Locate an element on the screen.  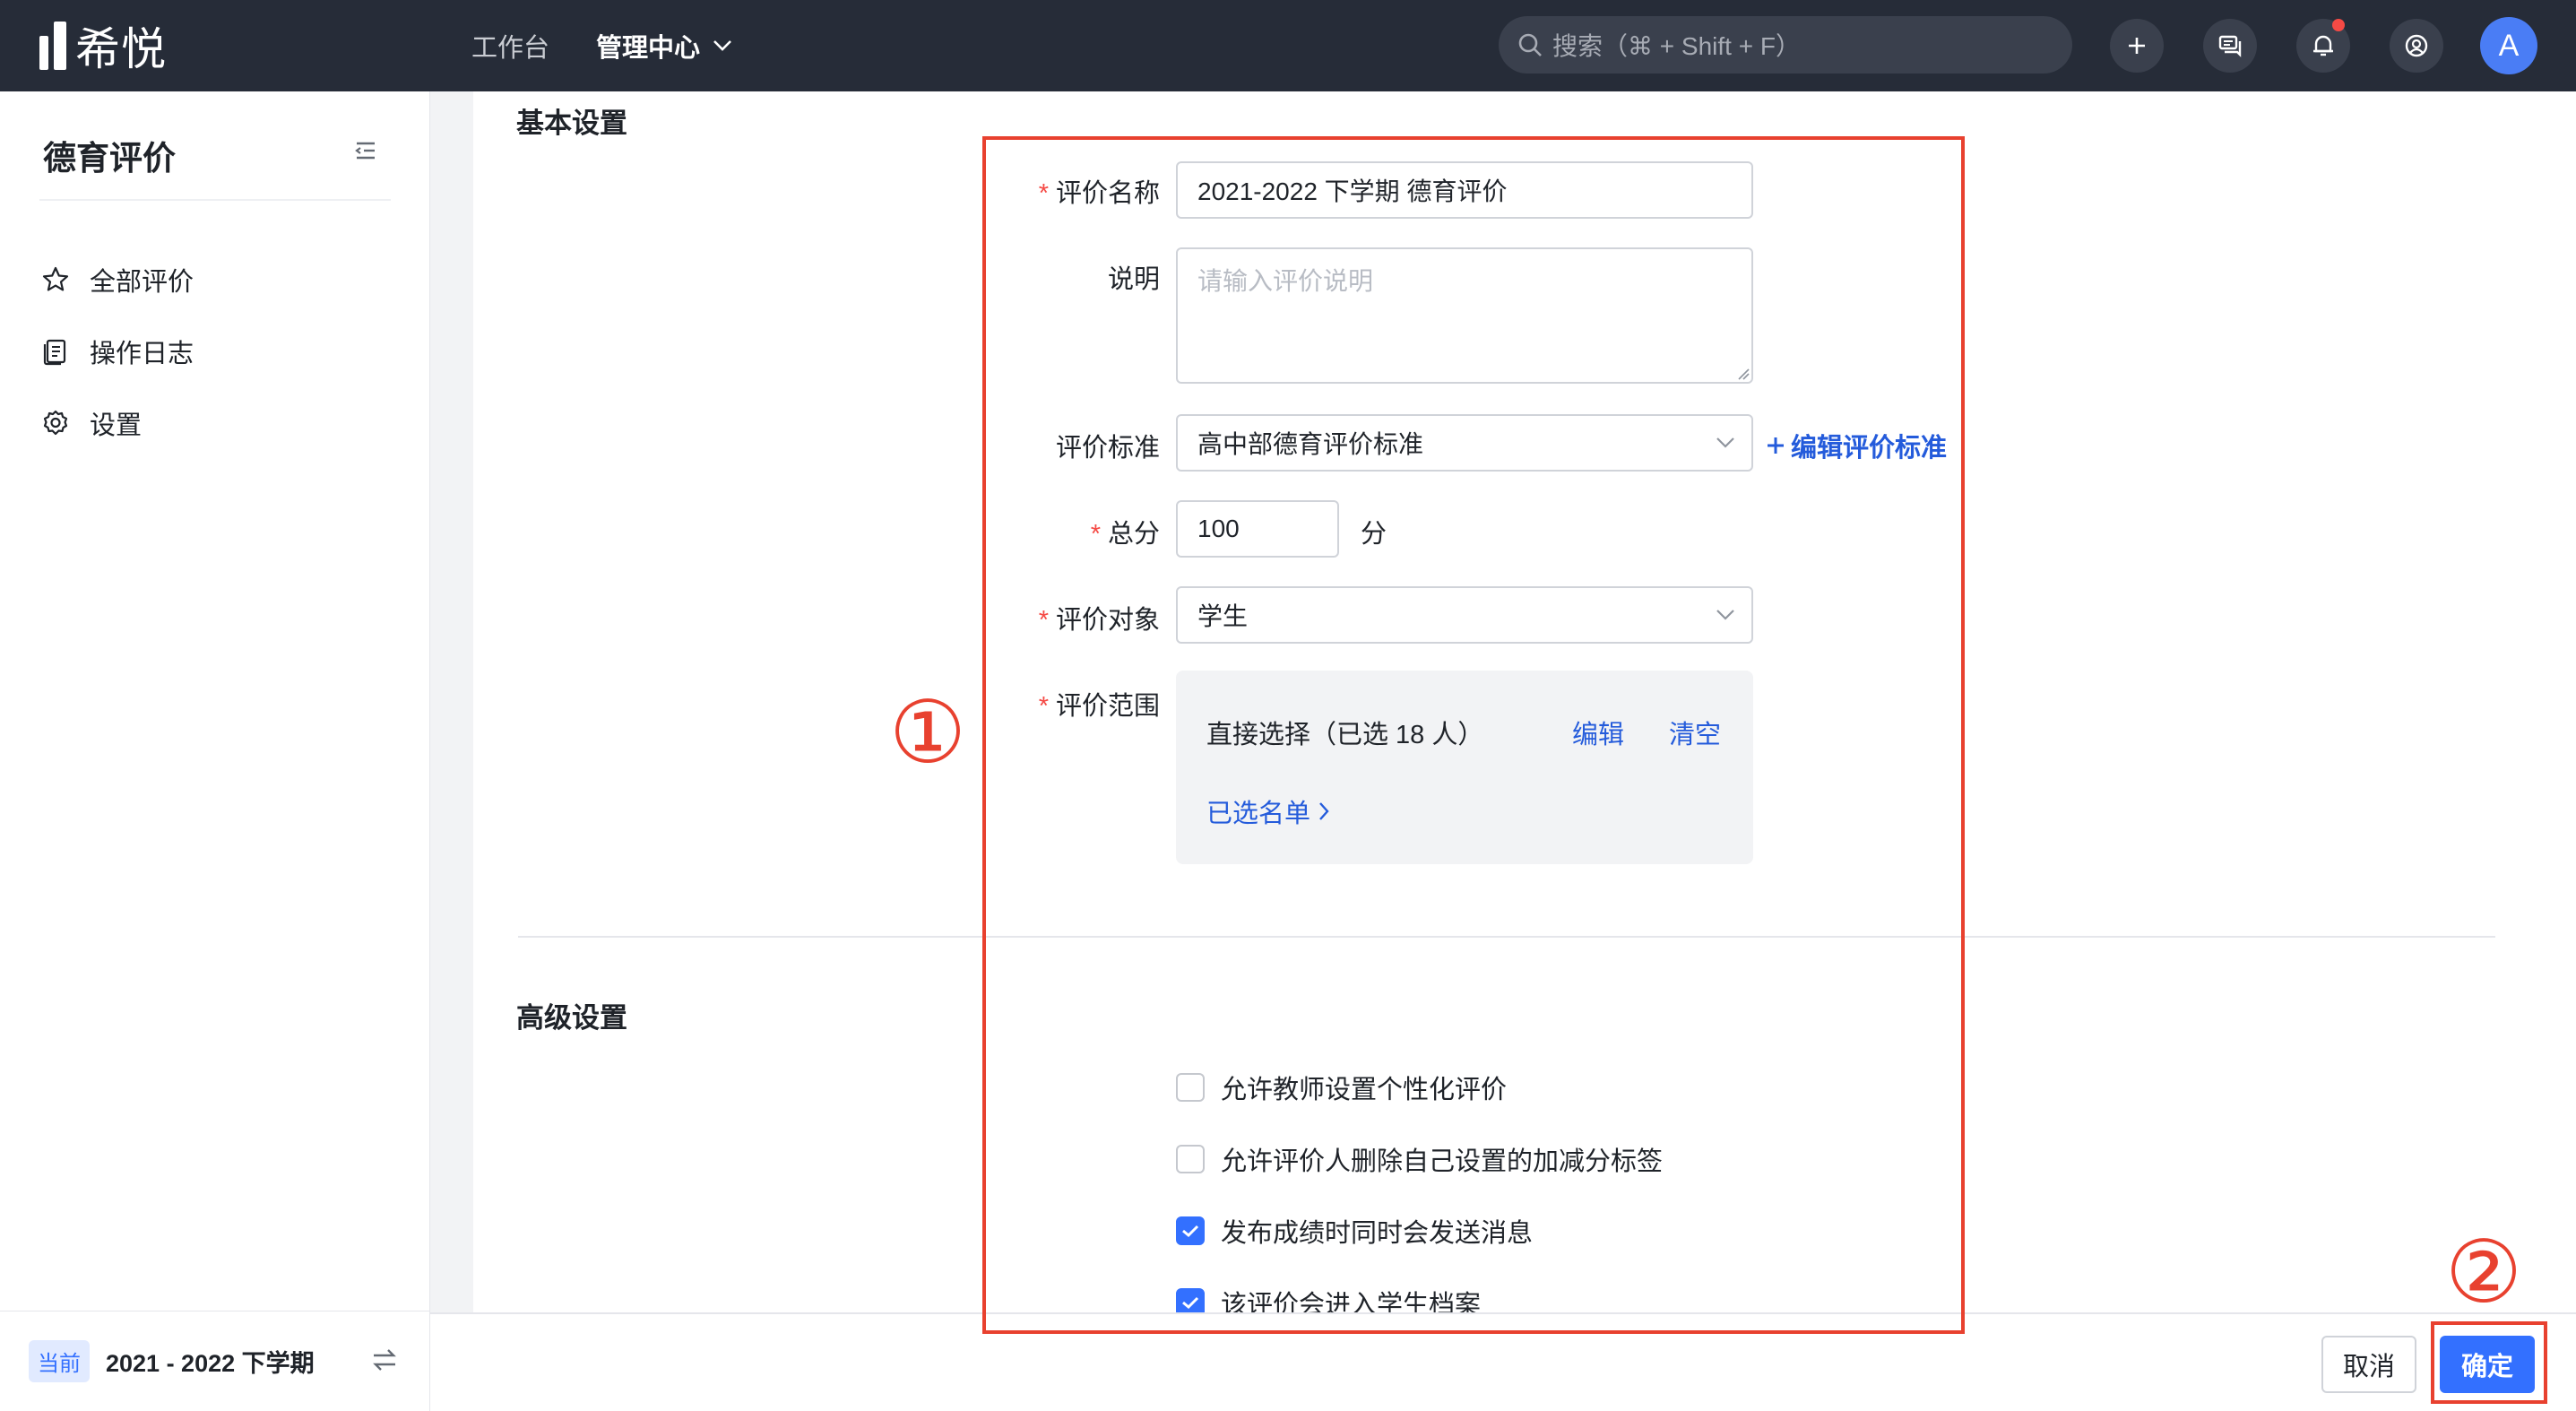
logo-text: 希悦 is located at coordinates (121, 49).